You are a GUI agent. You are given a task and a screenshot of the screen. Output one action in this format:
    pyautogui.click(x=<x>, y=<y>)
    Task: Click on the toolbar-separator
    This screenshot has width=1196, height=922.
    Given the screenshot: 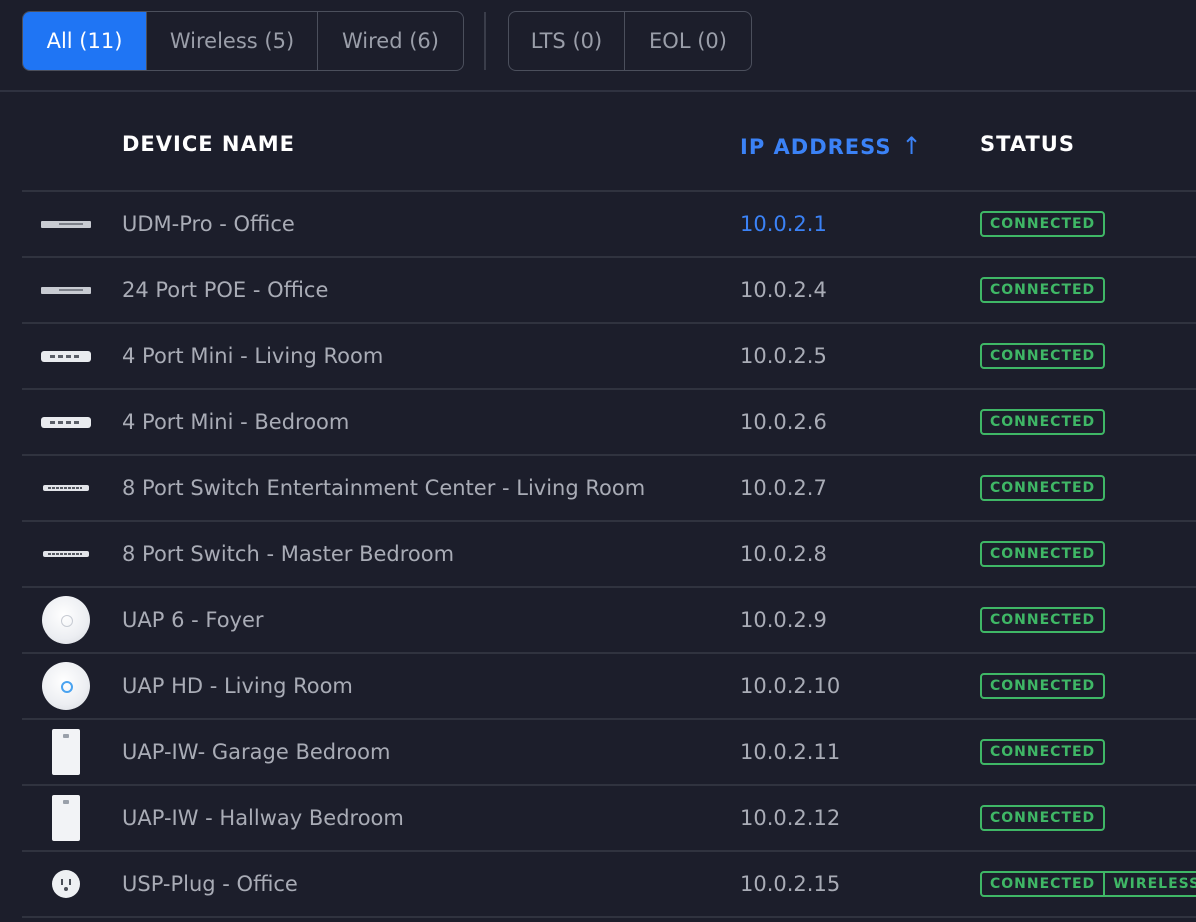 What is the action you would take?
    pyautogui.click(x=598, y=91)
    